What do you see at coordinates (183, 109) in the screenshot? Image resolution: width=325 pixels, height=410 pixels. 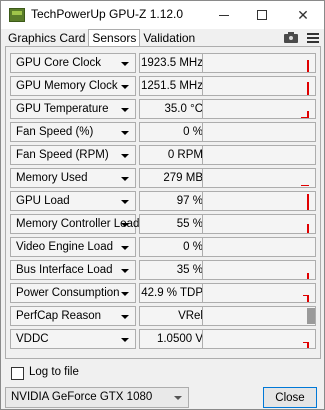 I see `sensor-value: 35.0 °C` at bounding box center [183, 109].